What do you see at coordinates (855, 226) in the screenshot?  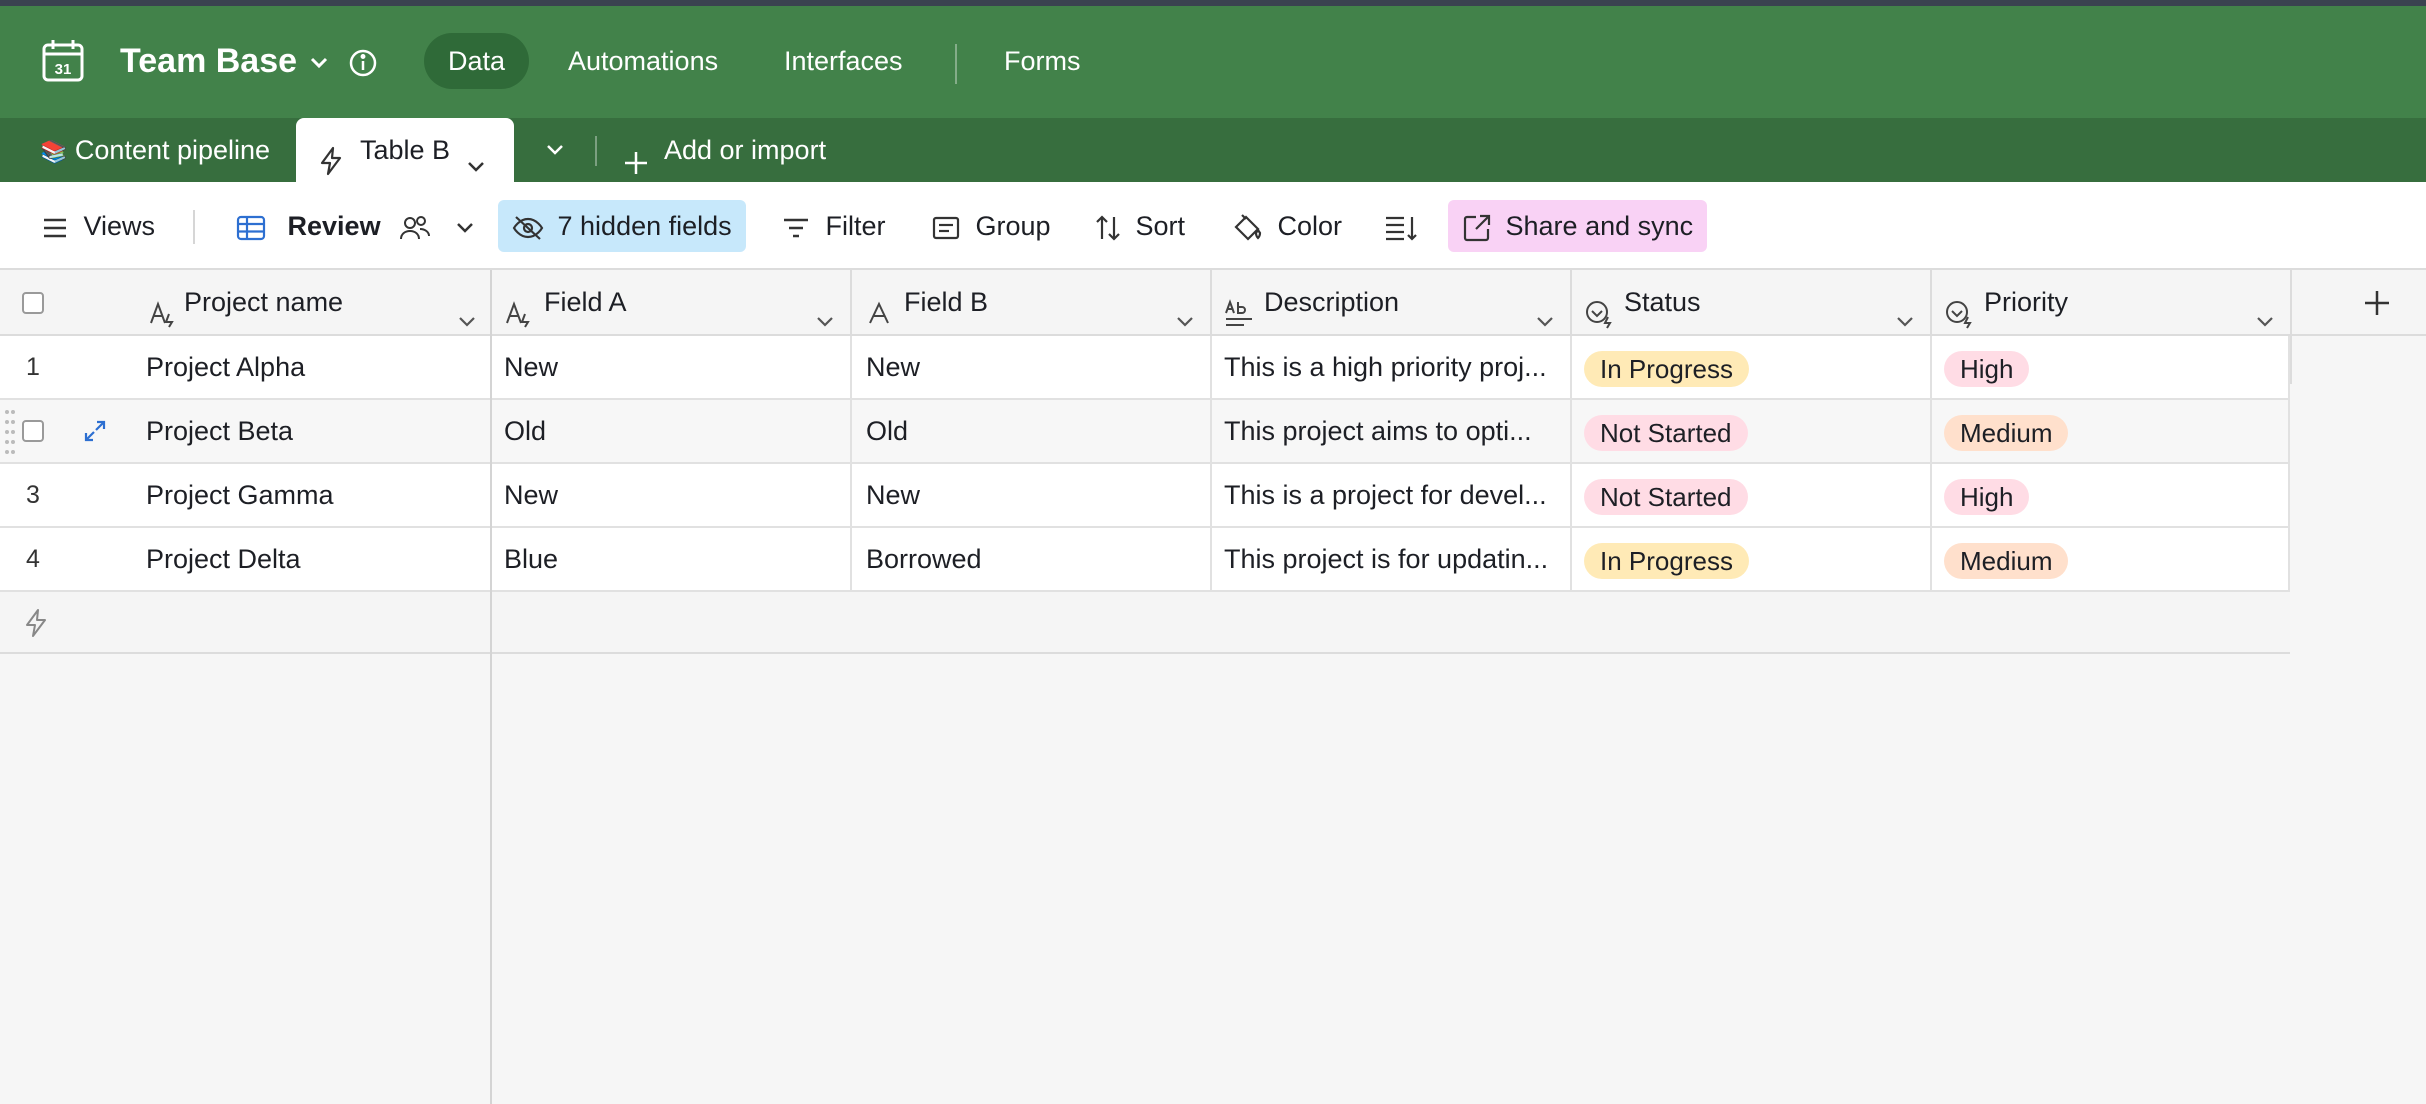 I see `filter-label: Filter` at bounding box center [855, 226].